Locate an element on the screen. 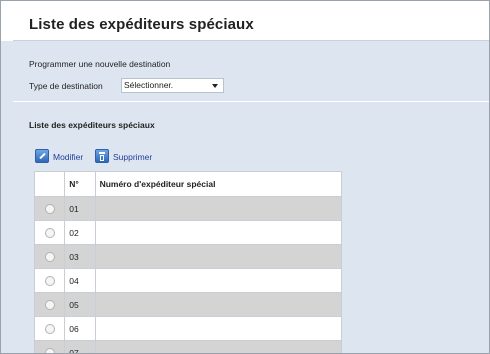 This screenshot has width=490, height=354. row-number: 04 is located at coordinates (80, 280).